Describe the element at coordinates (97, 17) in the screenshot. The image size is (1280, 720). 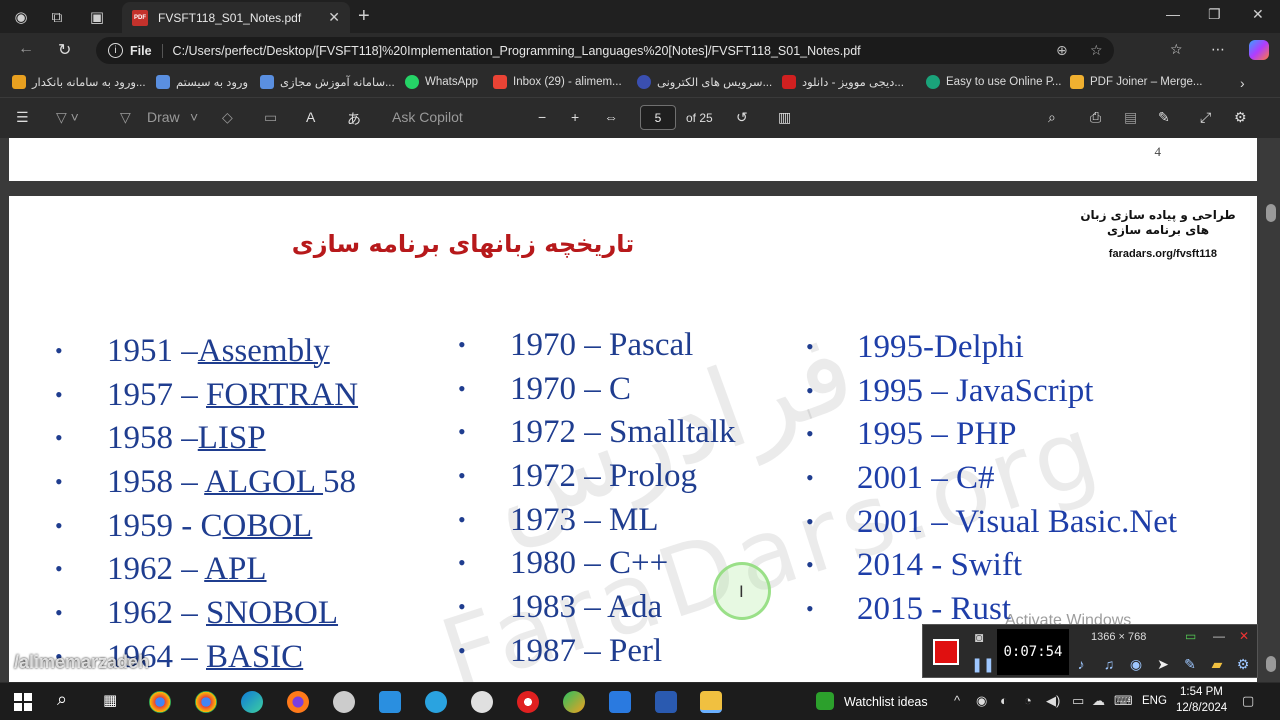
I see `tab-actions-icon: ▣` at that location.